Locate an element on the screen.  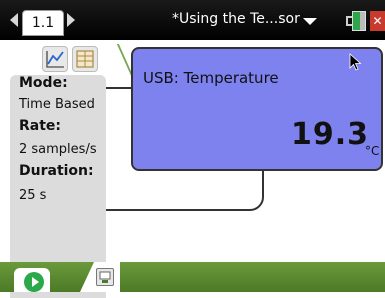
chevron-down-icon is located at coordinates (310, 21).